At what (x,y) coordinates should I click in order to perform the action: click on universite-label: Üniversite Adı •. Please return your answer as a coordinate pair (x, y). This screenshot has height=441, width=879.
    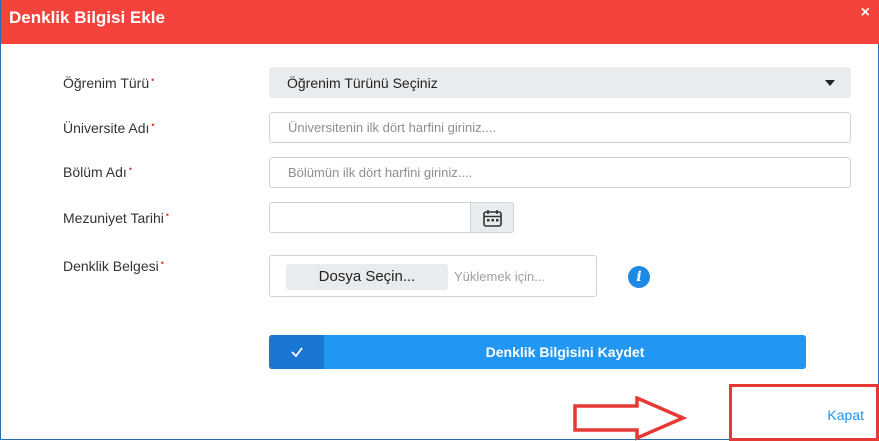
    Looking at the image, I should click on (109, 128).